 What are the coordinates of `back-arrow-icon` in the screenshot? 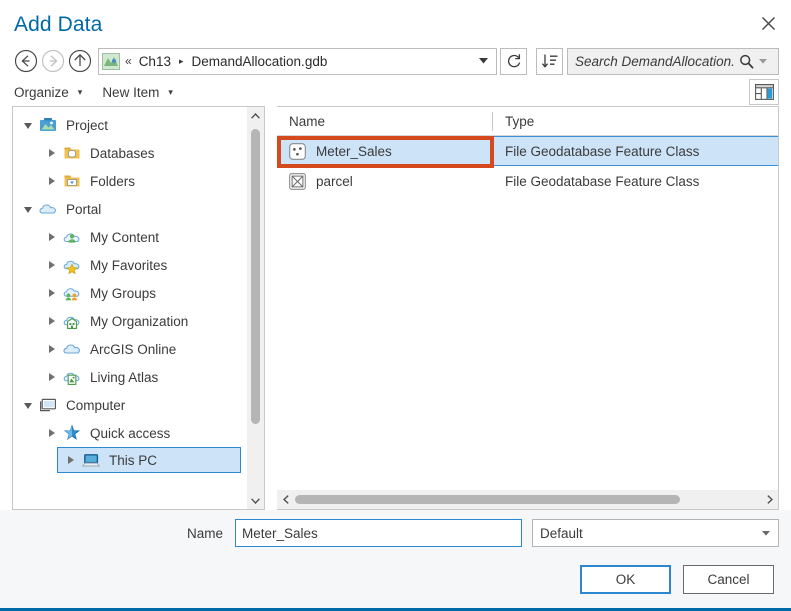 It's located at (25, 61).